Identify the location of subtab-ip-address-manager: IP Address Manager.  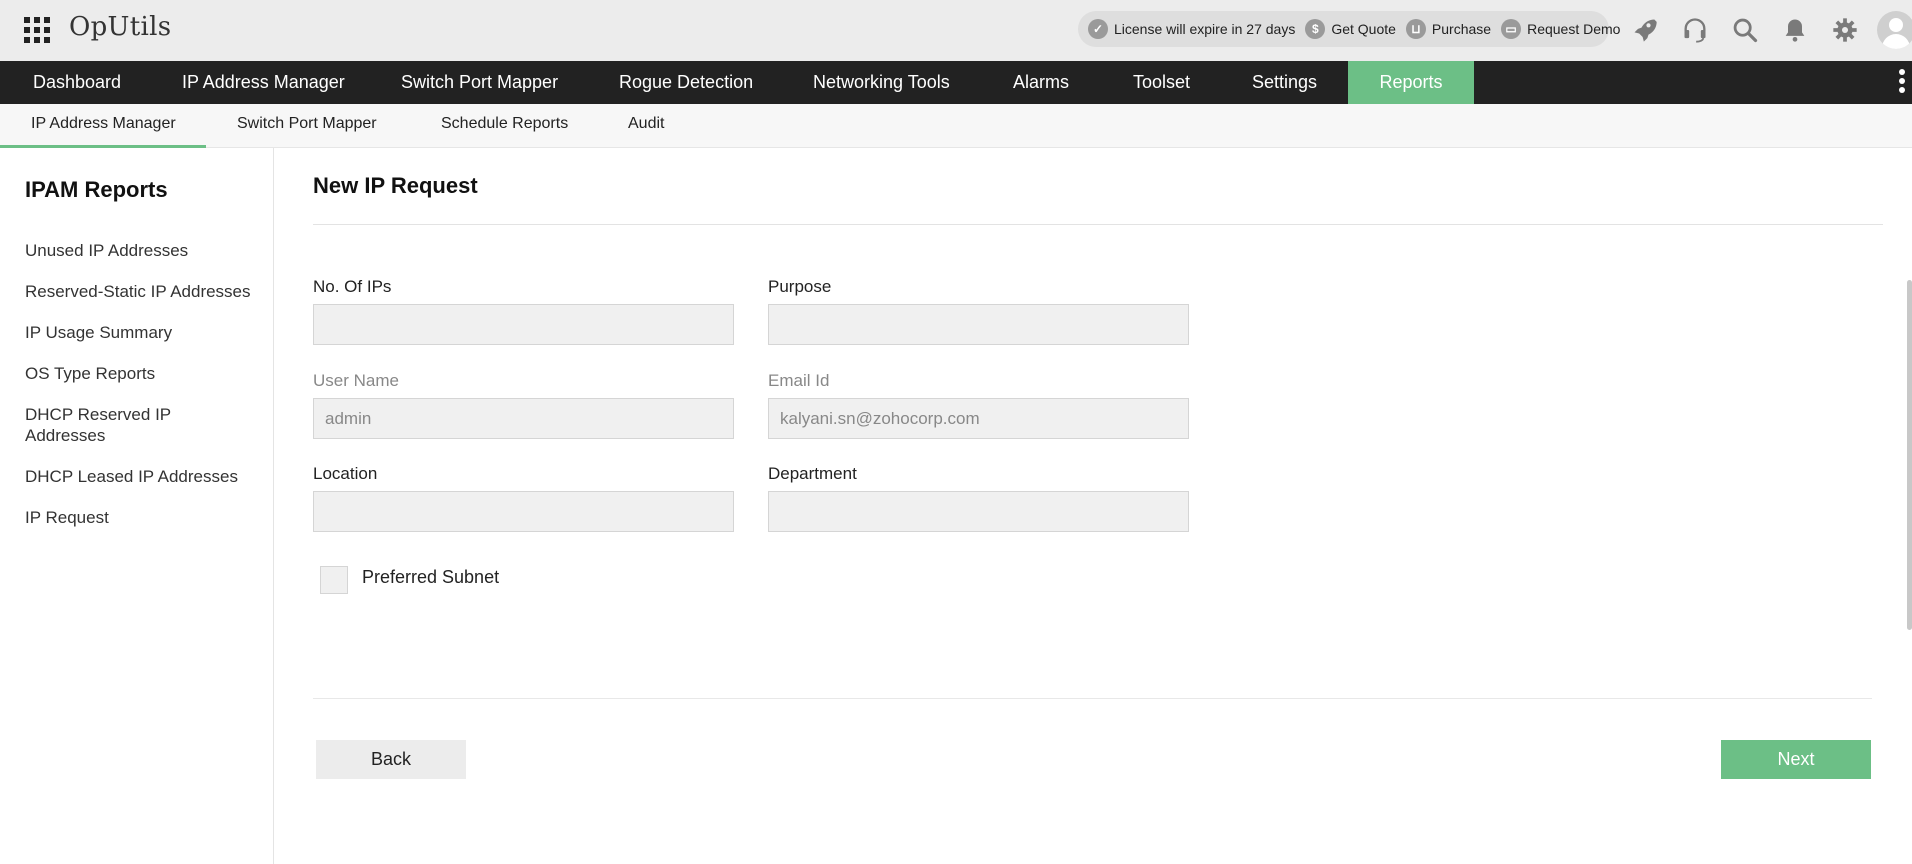
(103, 126).